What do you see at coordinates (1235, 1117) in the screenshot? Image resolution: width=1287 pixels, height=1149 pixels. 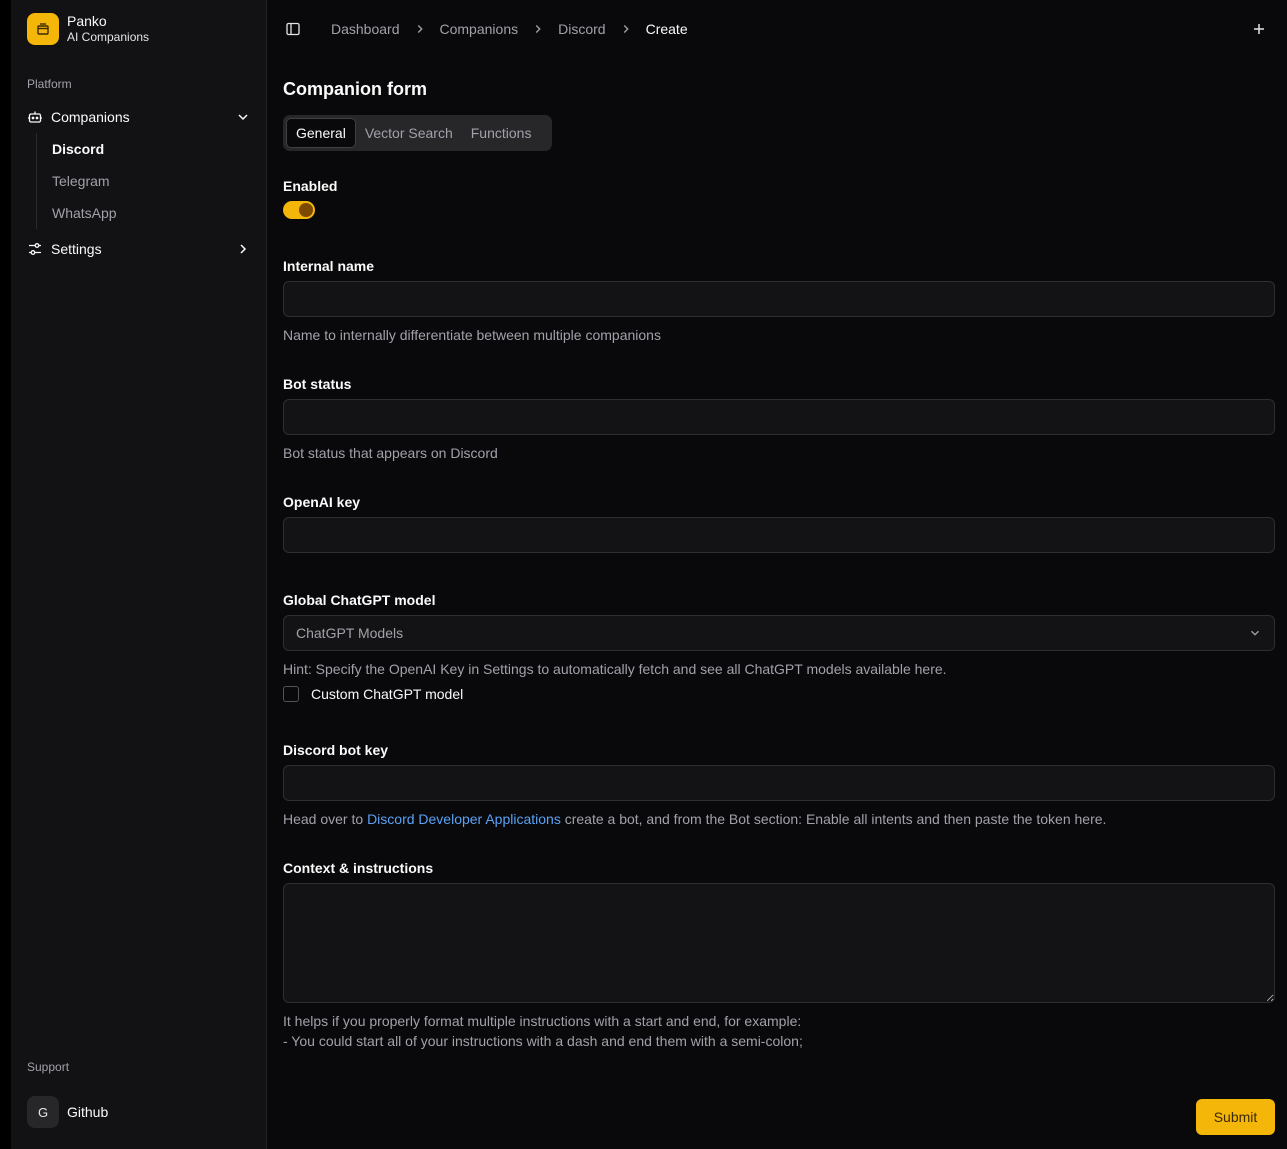 I see `submit-button: Submit` at bounding box center [1235, 1117].